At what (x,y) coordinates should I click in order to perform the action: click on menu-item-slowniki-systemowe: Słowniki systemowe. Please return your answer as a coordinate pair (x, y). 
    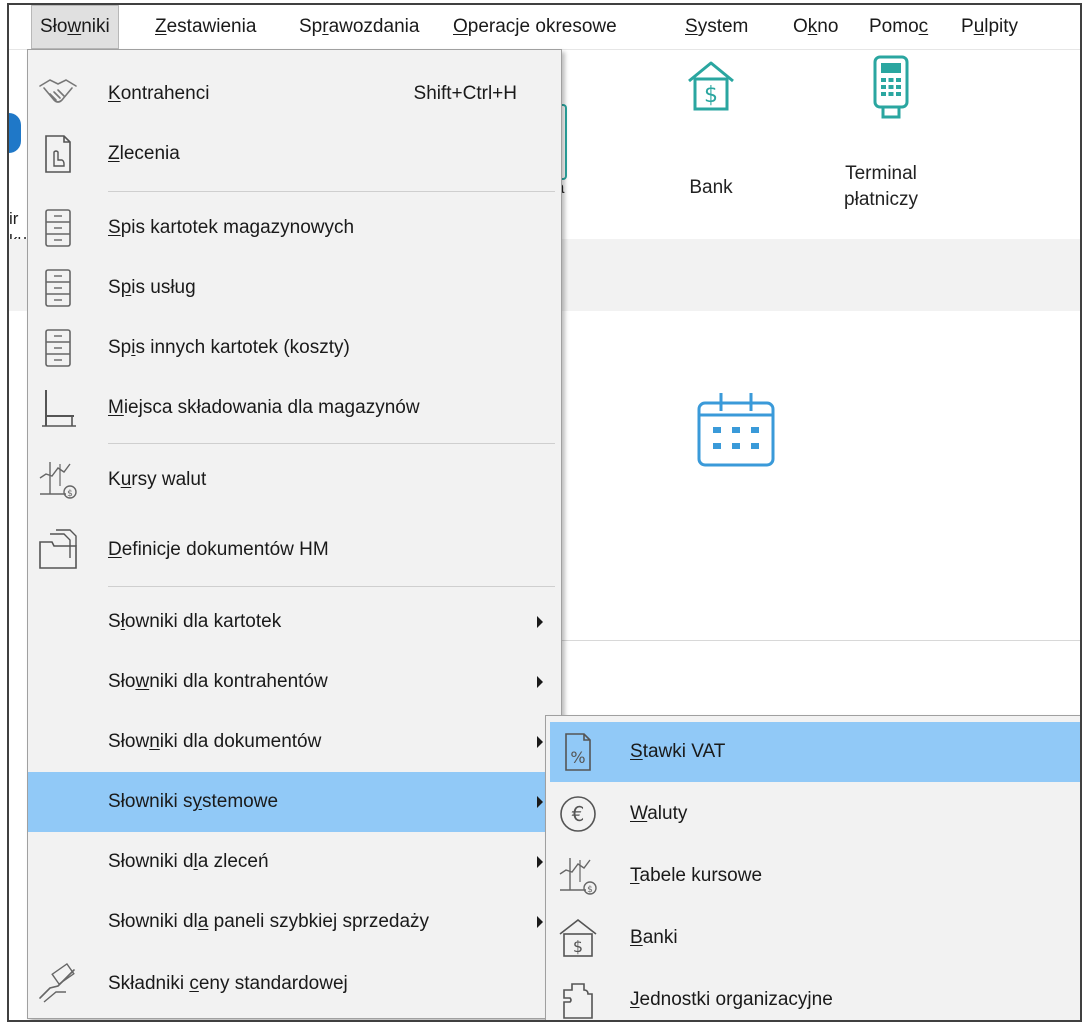
    Looking at the image, I should click on (294, 802).